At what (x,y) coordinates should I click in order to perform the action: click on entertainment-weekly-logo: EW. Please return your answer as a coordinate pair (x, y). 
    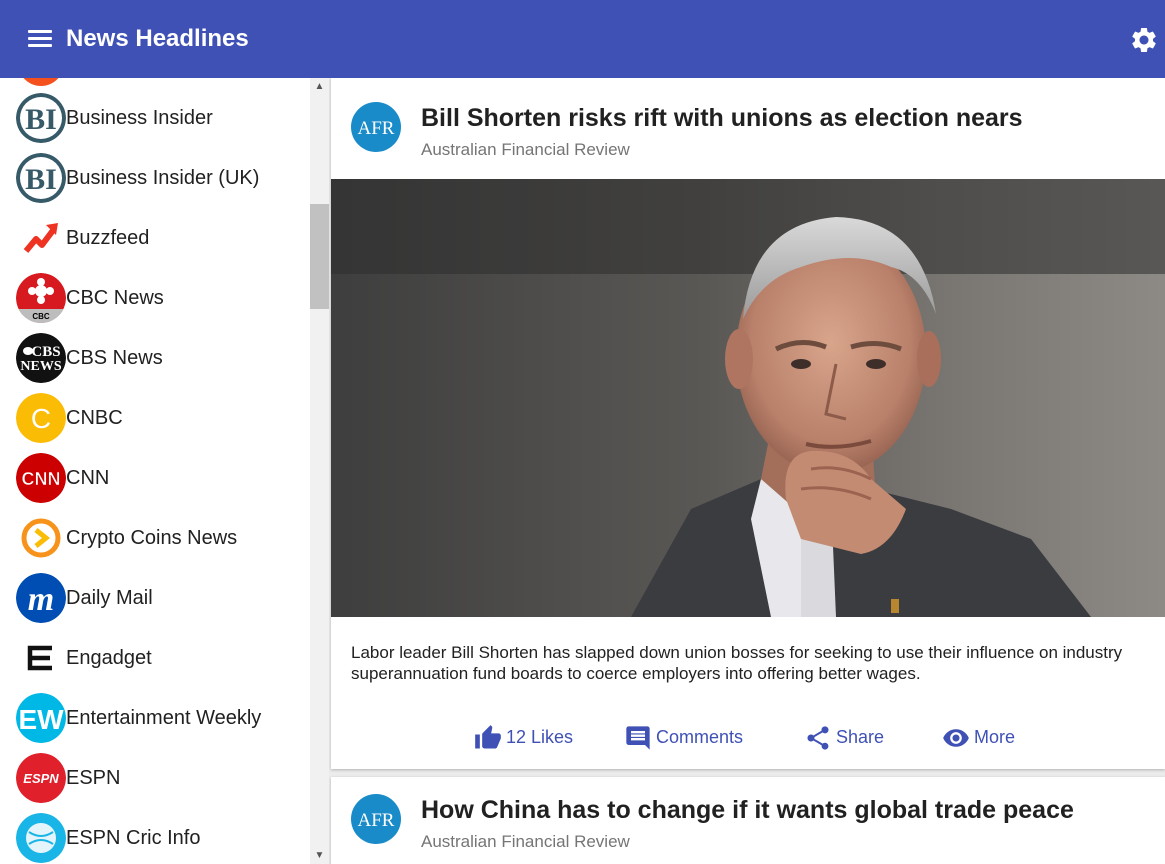
    Looking at the image, I should click on (41, 718).